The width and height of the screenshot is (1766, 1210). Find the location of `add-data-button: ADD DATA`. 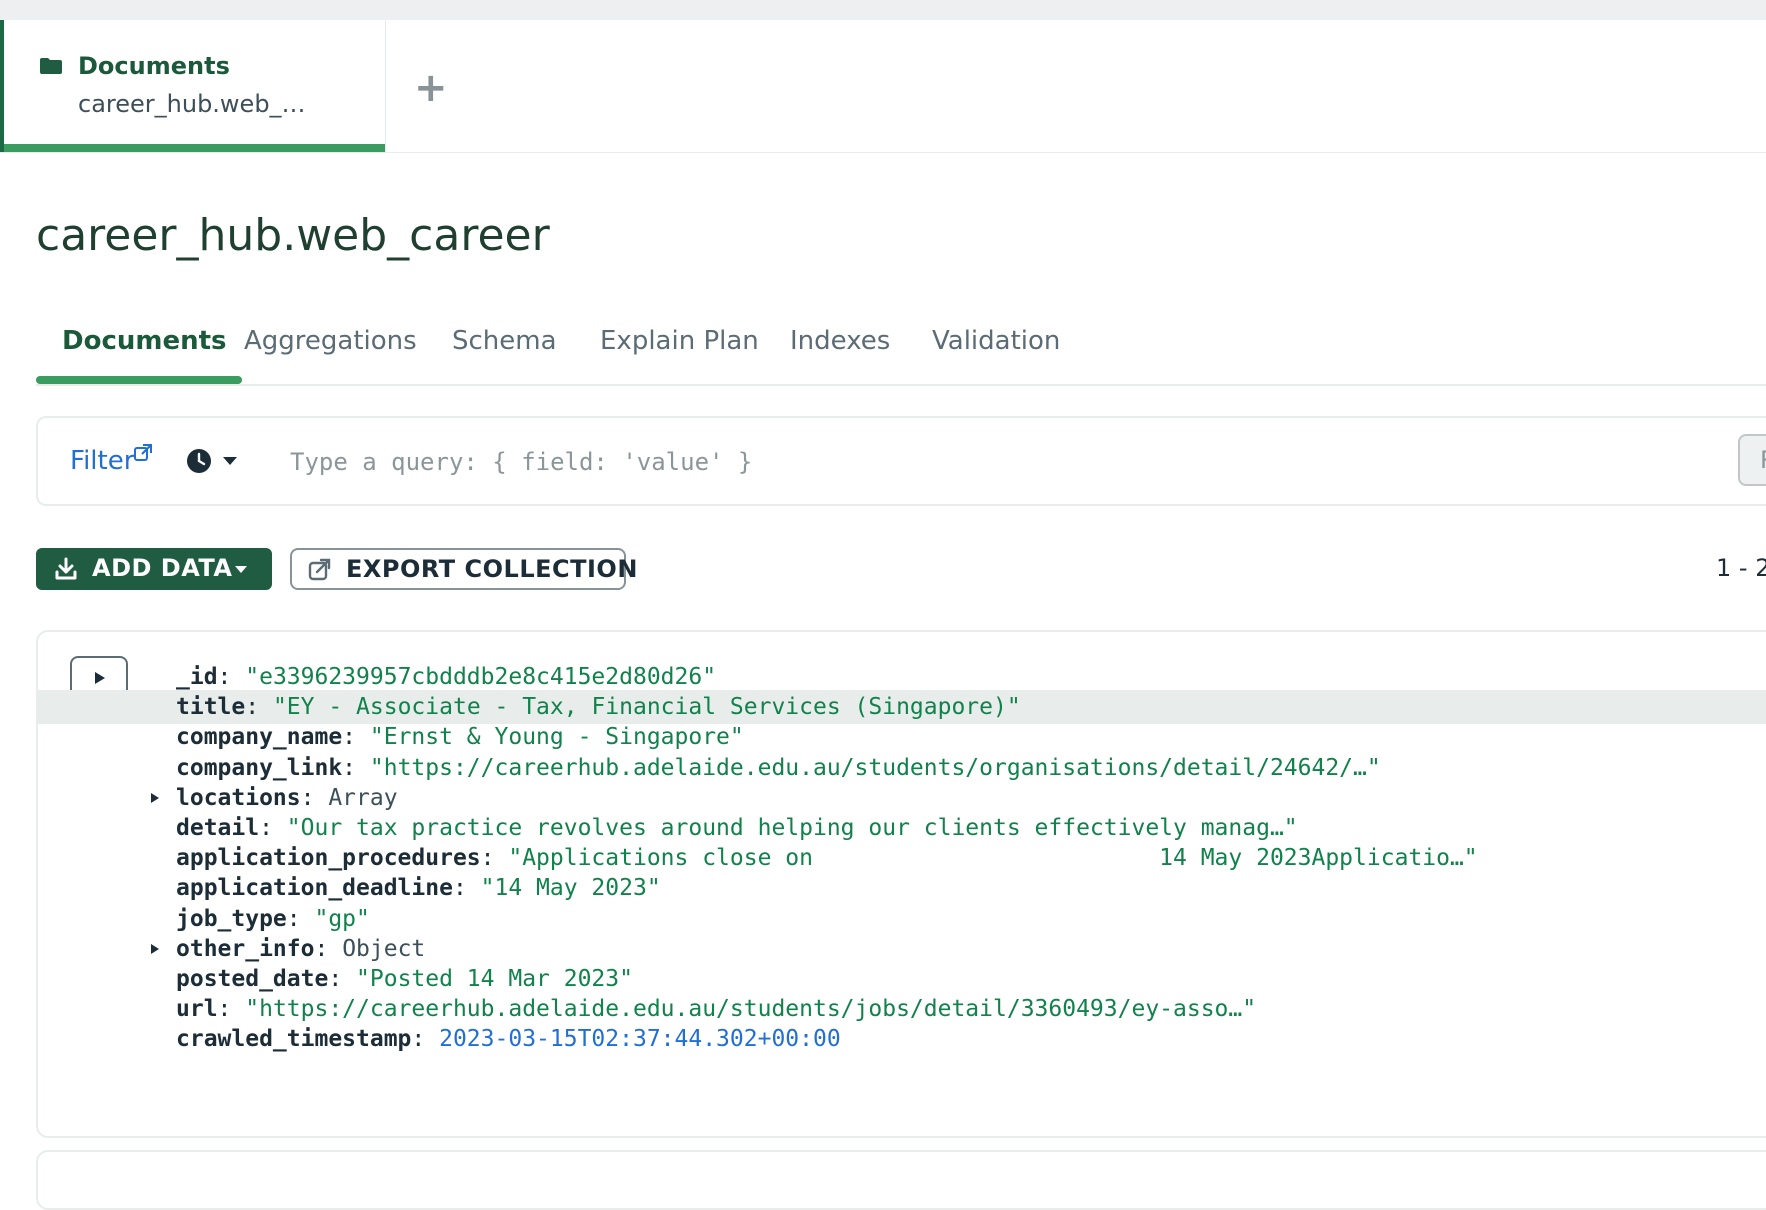

add-data-button: ADD DATA is located at coordinates (154, 569).